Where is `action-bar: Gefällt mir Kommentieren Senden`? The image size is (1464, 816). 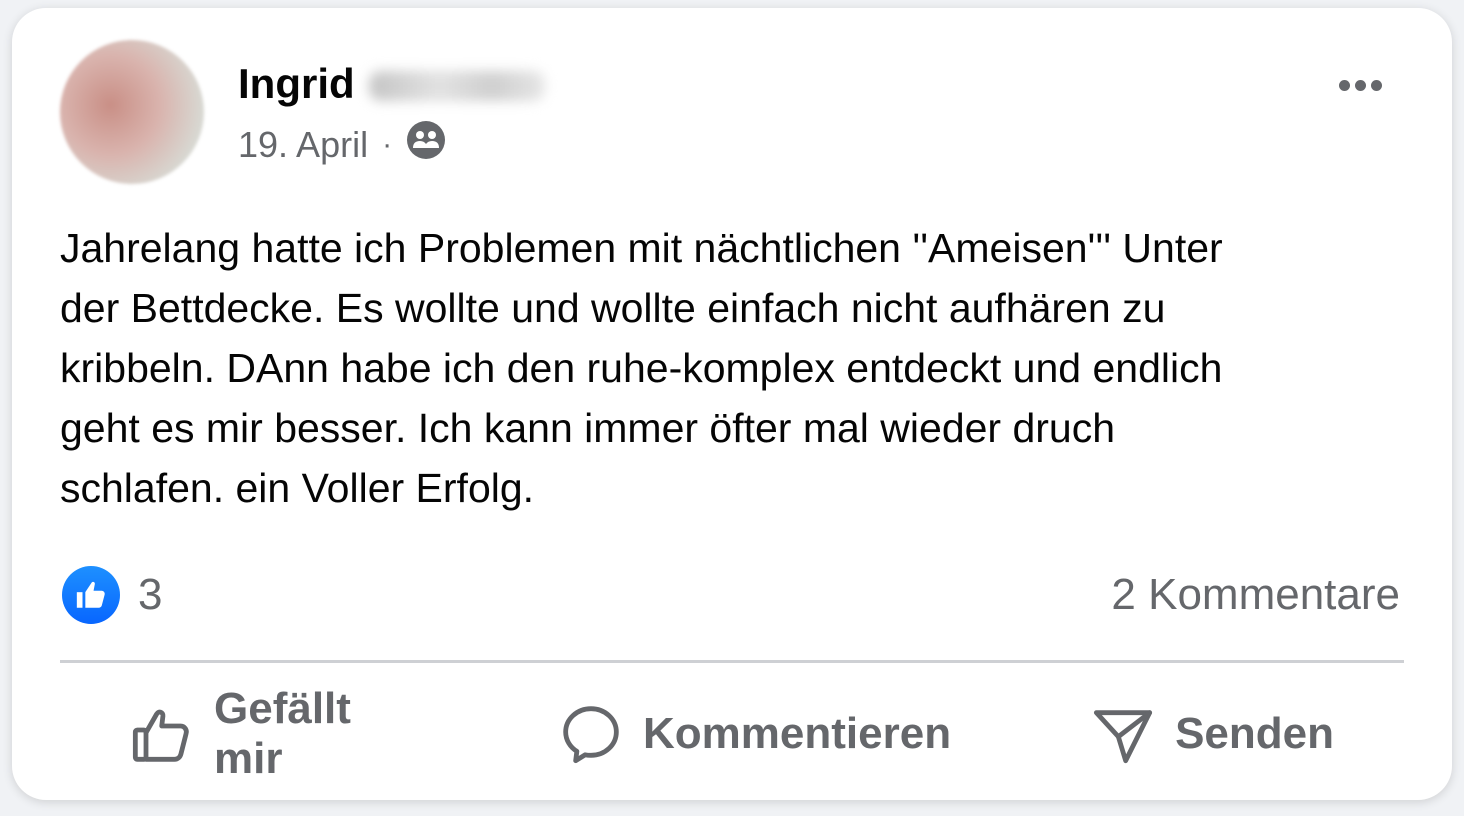 action-bar: Gefällt mir Kommentieren Senden is located at coordinates (732, 734).